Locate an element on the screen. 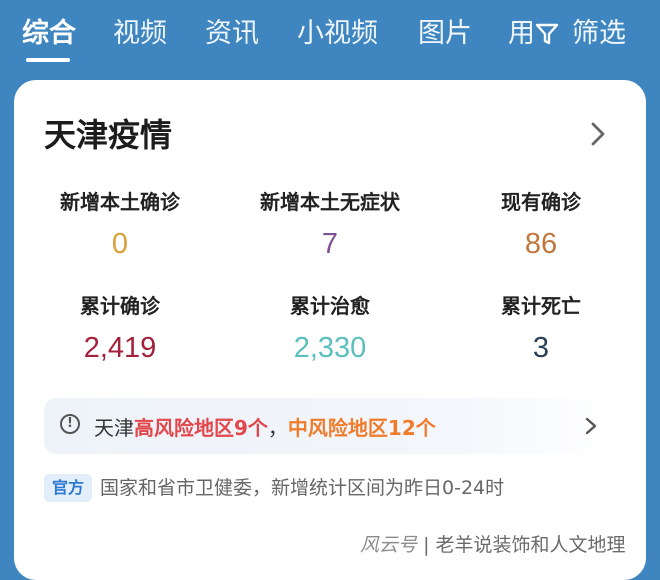 The width and height of the screenshot is (660, 580). filter-button: 筛选 is located at coordinates (599, 34).